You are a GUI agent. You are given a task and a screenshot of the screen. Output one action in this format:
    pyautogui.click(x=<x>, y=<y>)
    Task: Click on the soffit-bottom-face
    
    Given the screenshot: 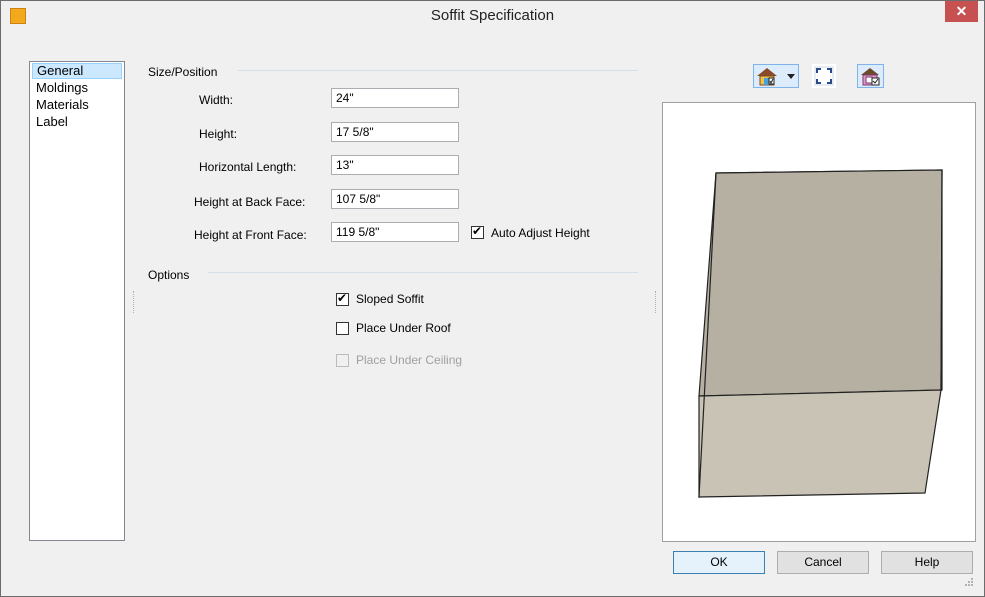 What is the action you would take?
    pyautogui.click(x=820, y=443)
    